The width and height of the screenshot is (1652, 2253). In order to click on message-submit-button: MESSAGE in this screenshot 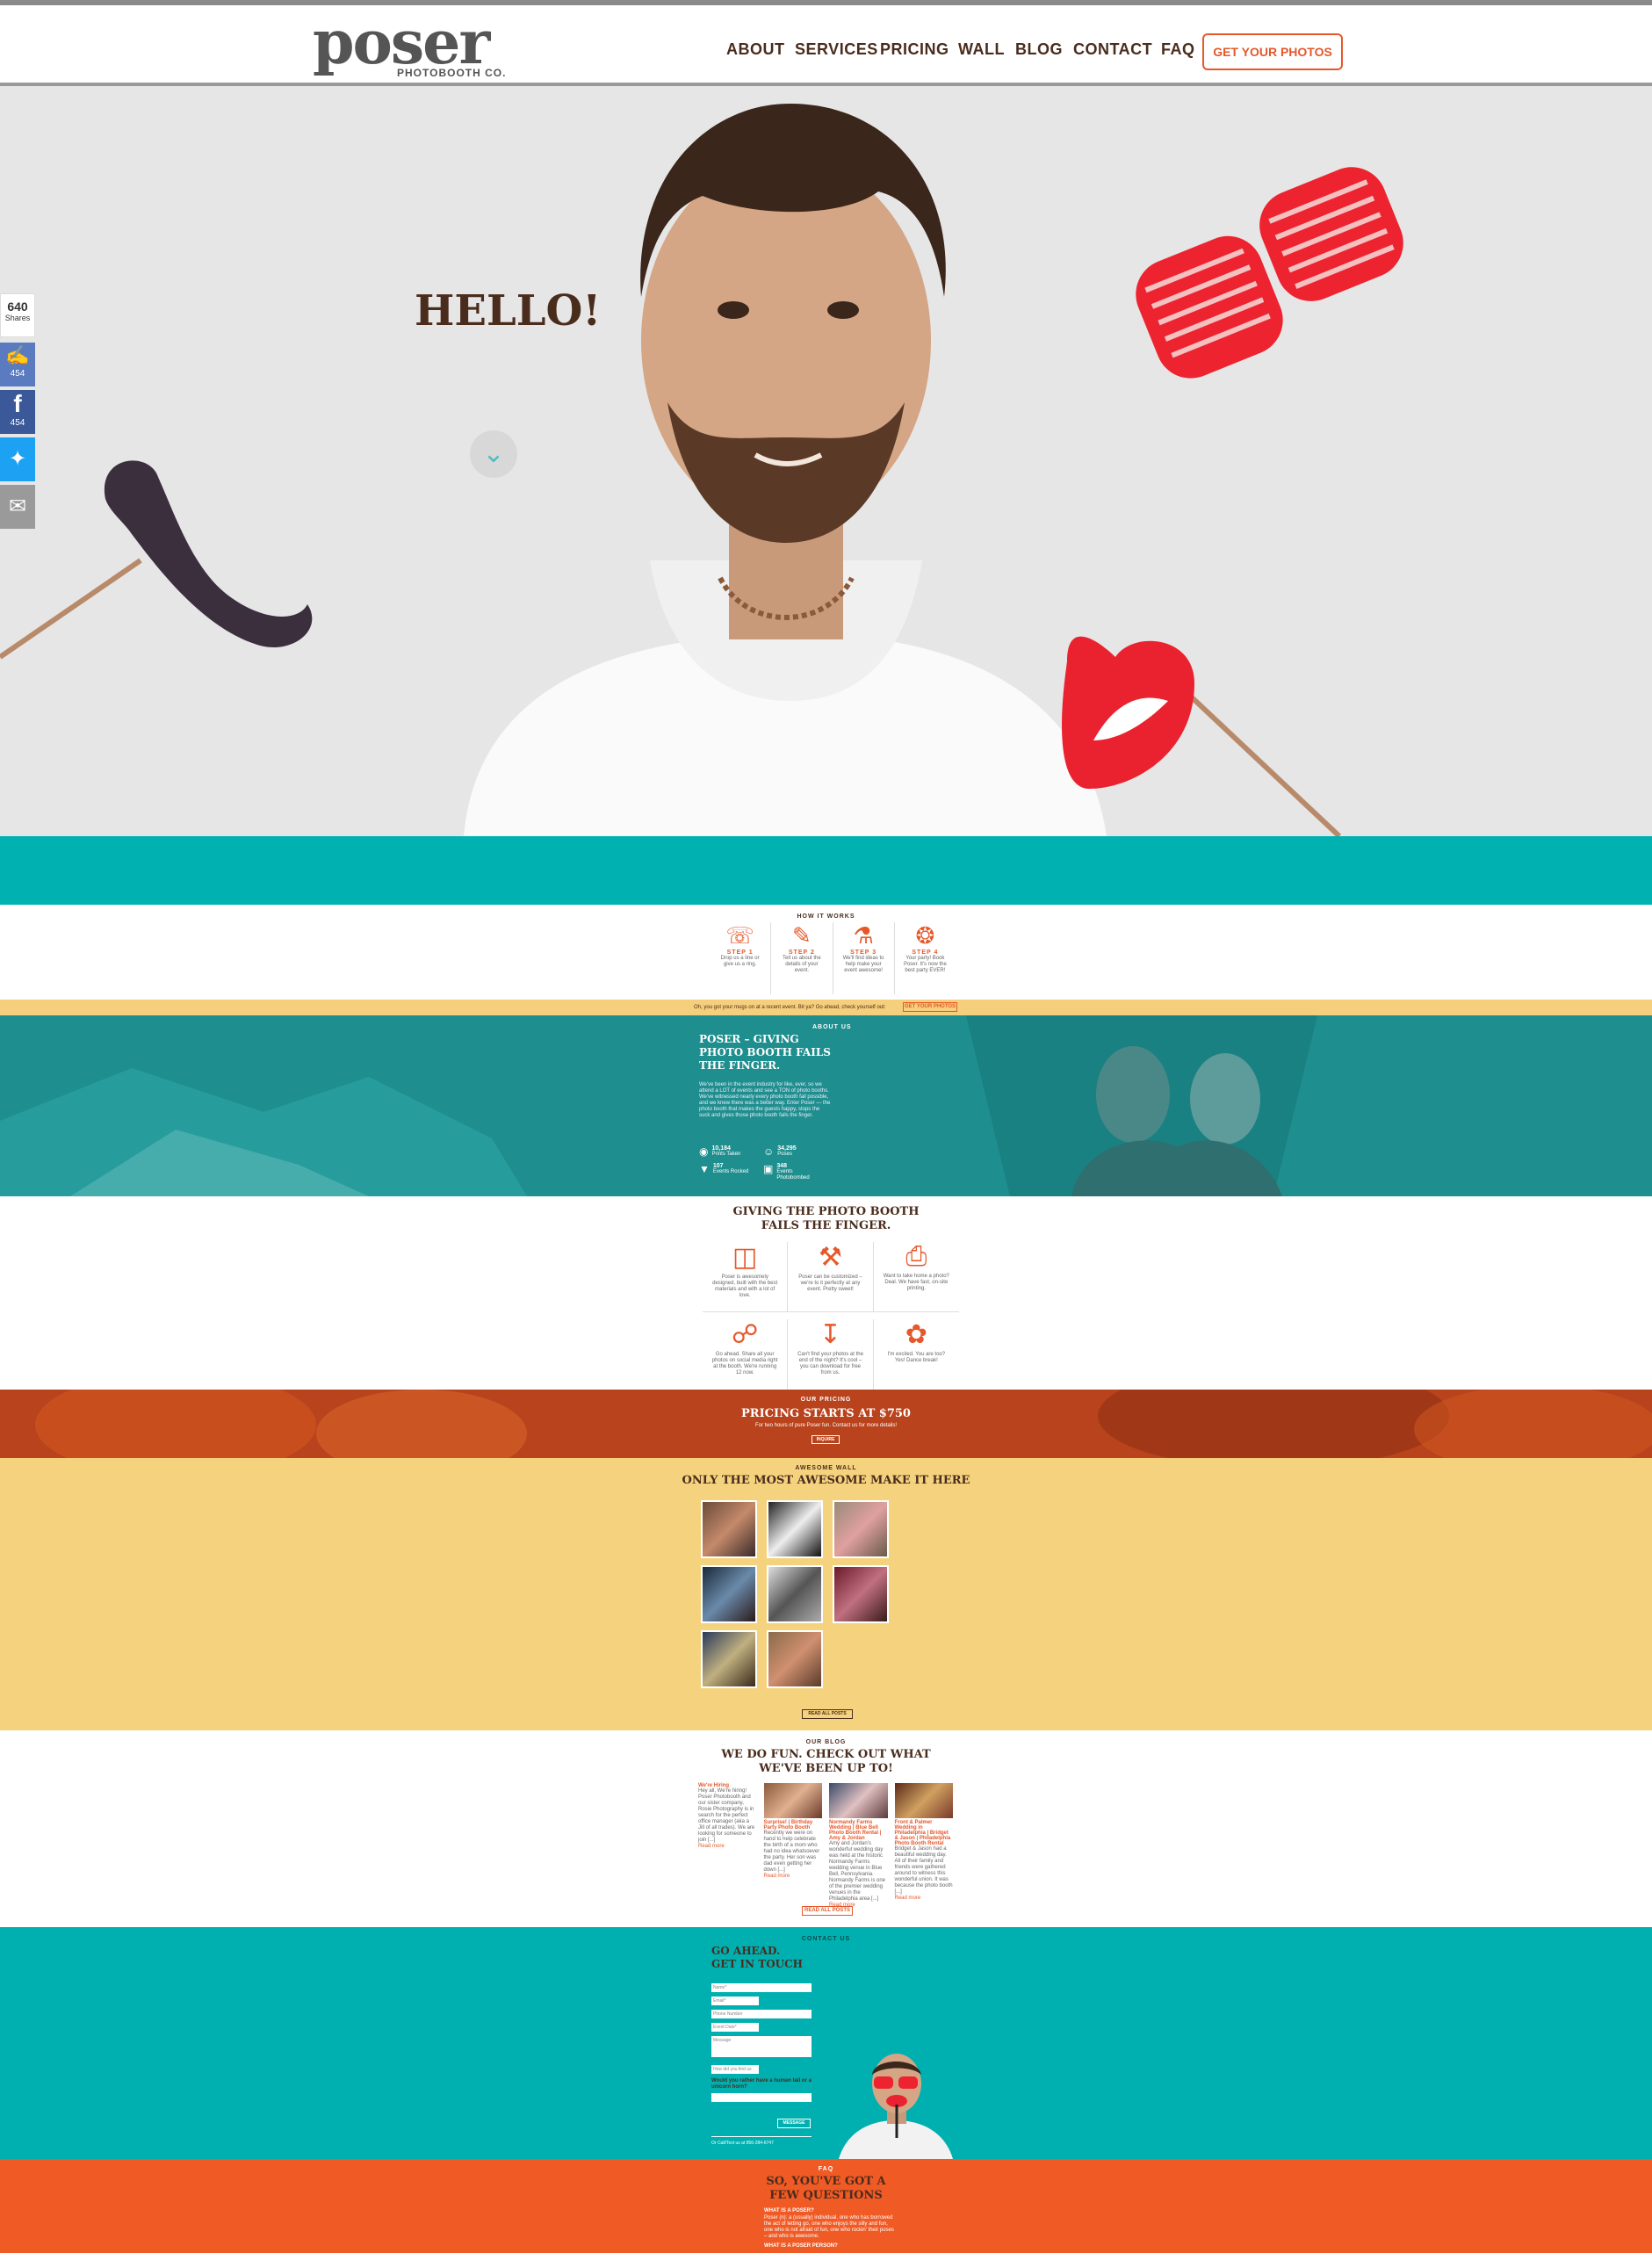, I will do `click(794, 2123)`.